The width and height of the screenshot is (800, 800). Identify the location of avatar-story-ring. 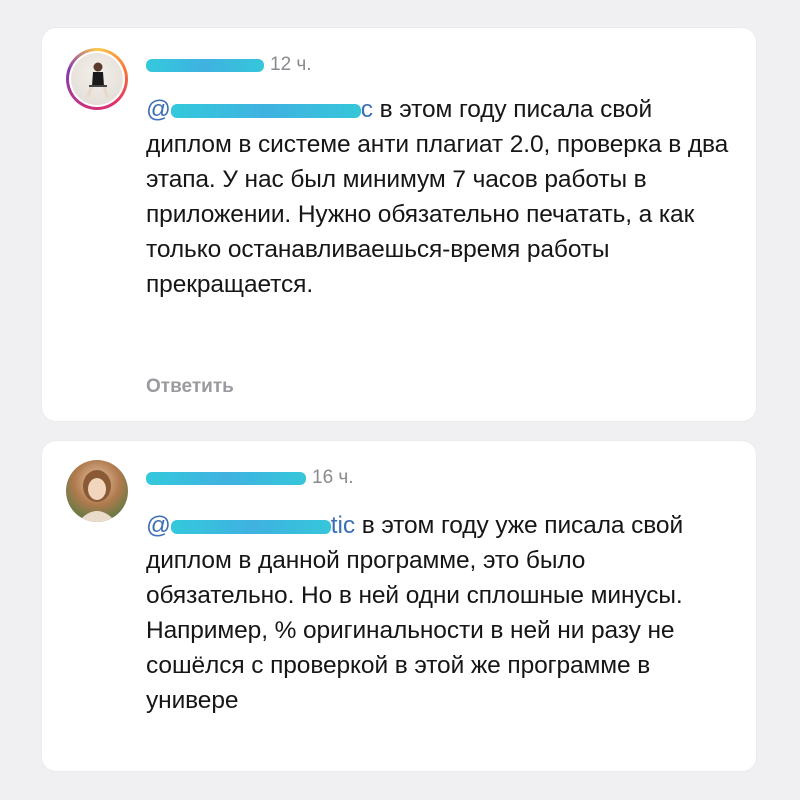
(97, 79).